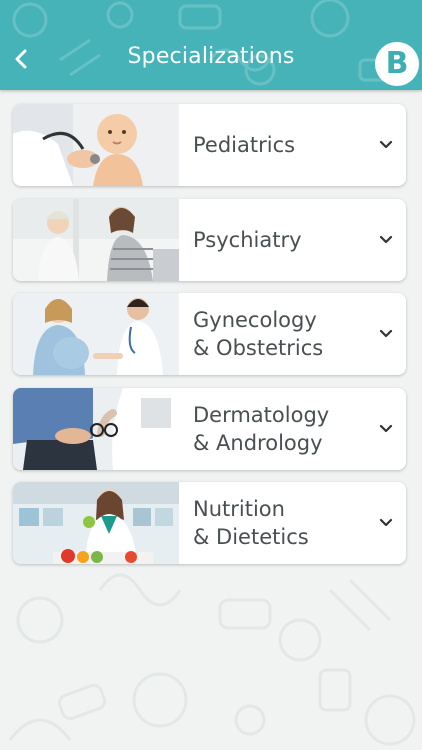 This screenshot has height=750, width=422. I want to click on specialization-label: Psychiatry, so click(247, 239).